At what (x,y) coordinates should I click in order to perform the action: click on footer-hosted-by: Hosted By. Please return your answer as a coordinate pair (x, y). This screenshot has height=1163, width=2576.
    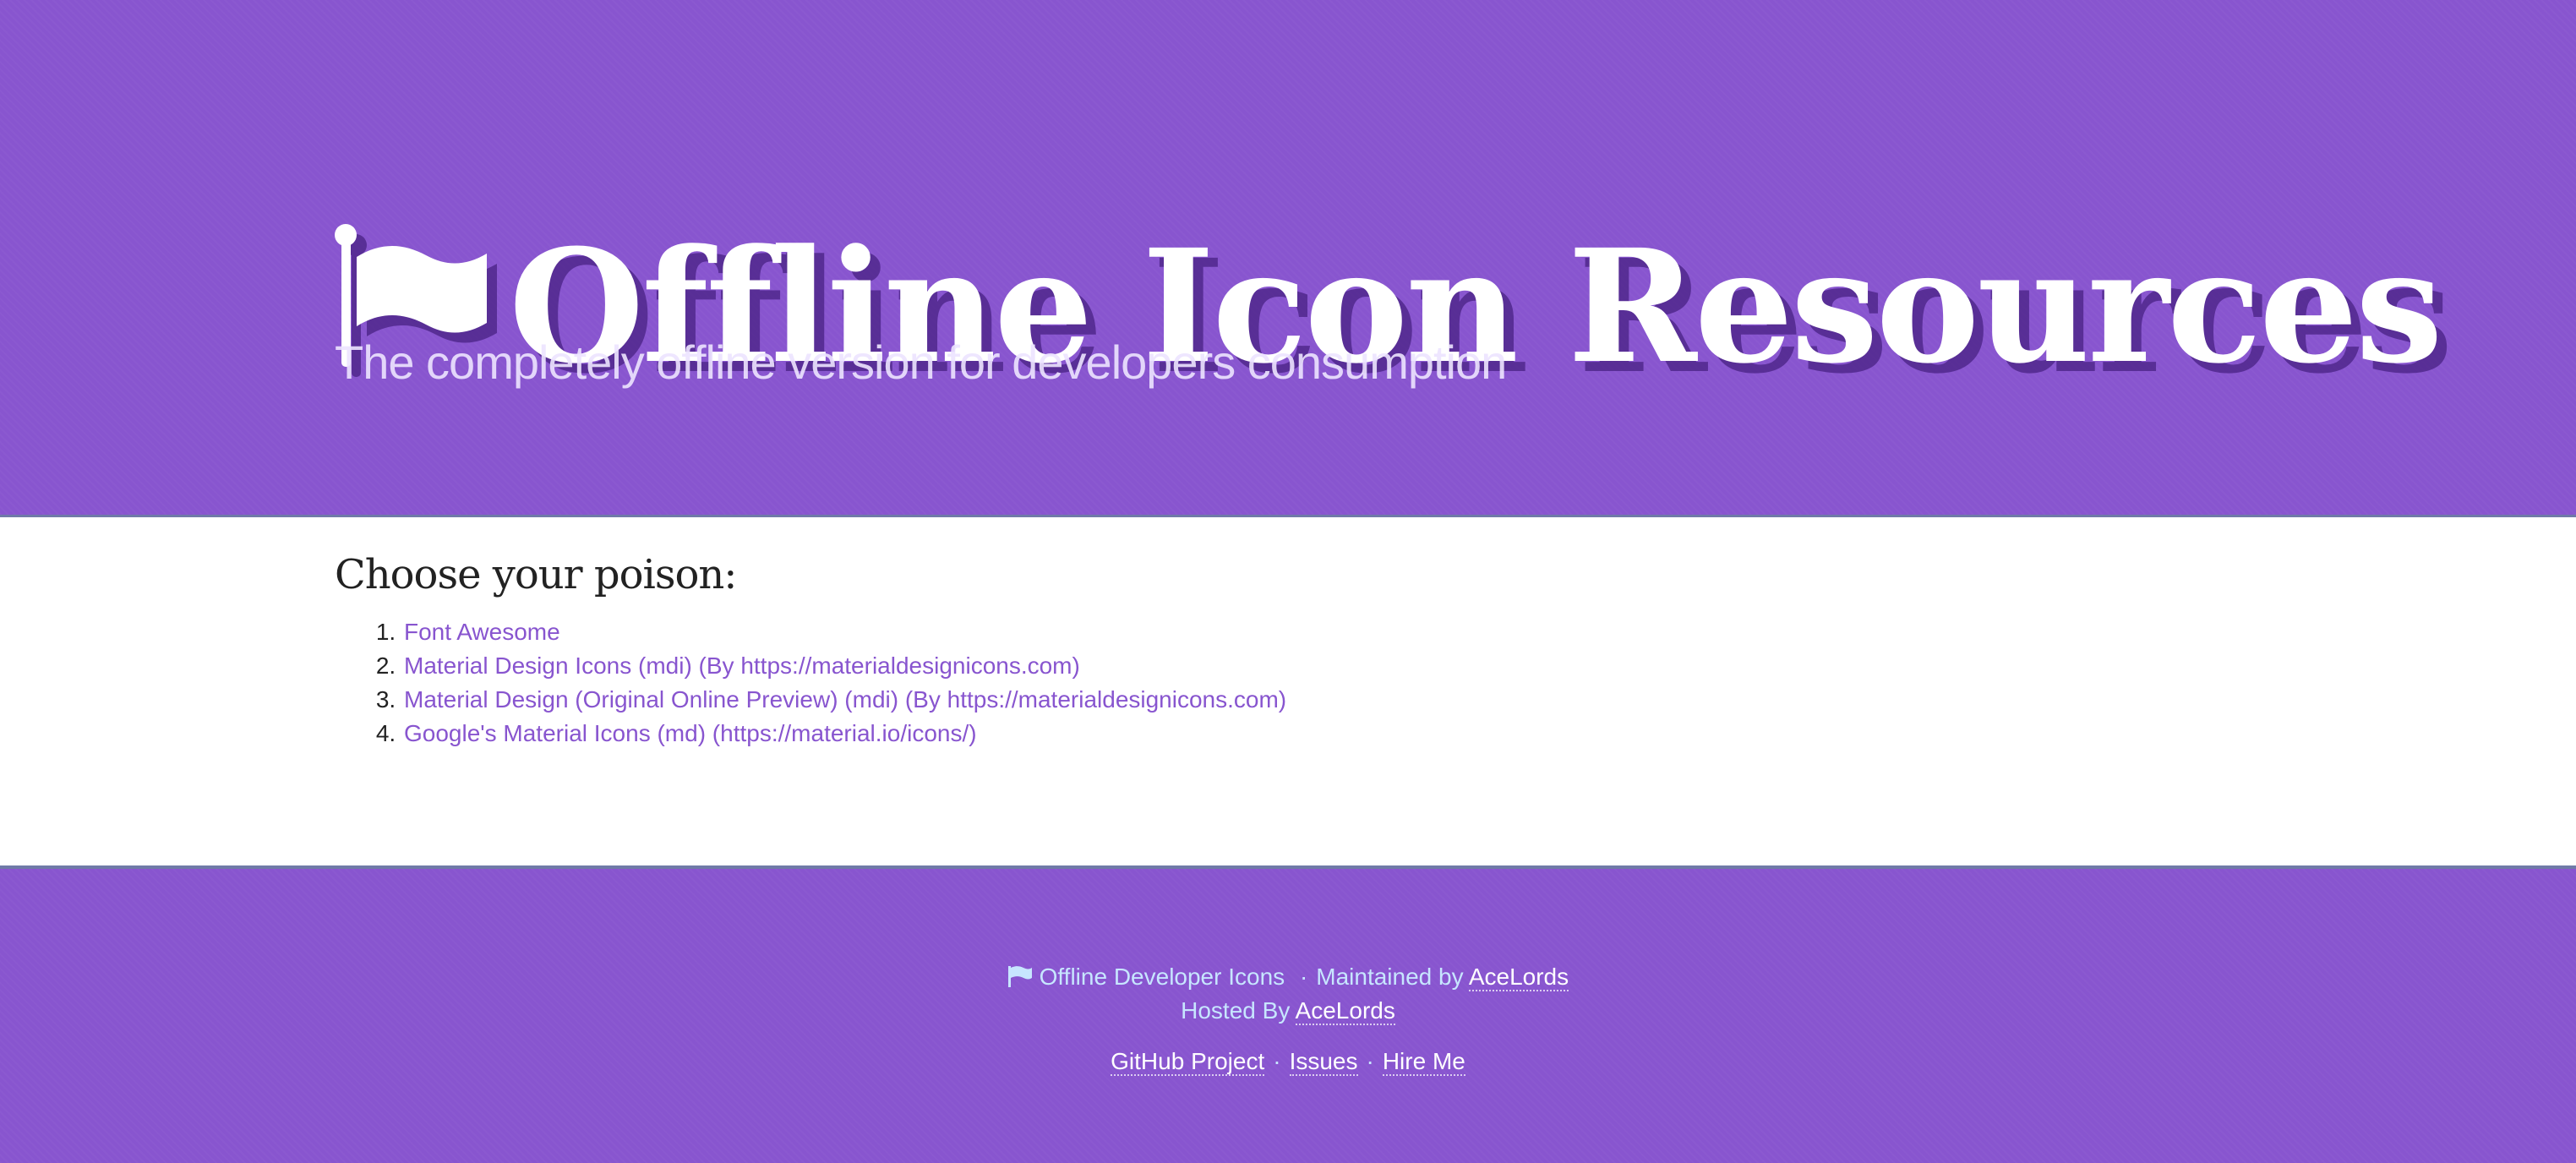
    Looking at the image, I should click on (1236, 1010).